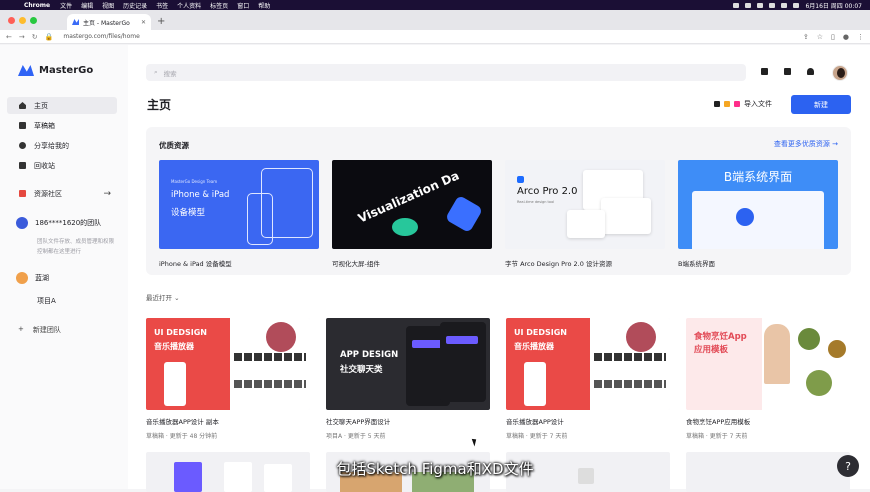 The width and height of the screenshot is (870, 492). What do you see at coordinates (51, 145) in the screenshot?
I see `sidebar-item-label: 分享给我的` at bounding box center [51, 145].